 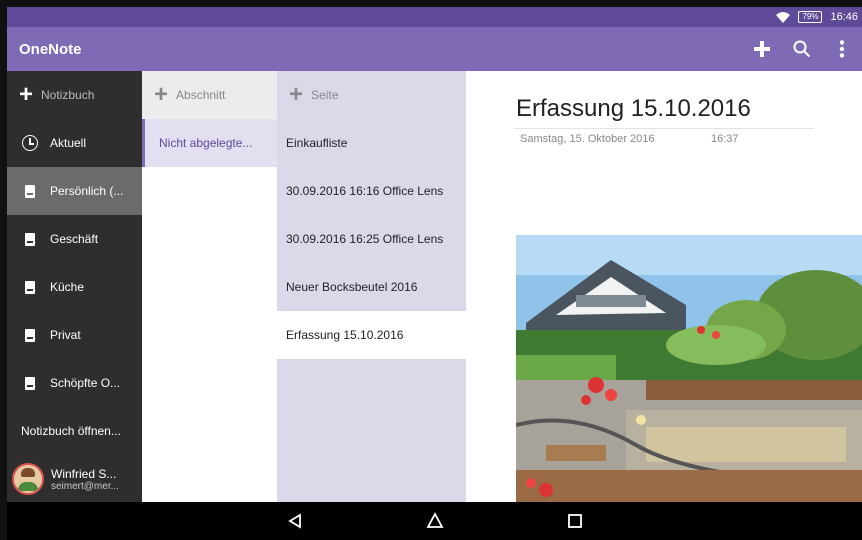 I want to click on overflow-menu-icon, so click(x=842, y=49).